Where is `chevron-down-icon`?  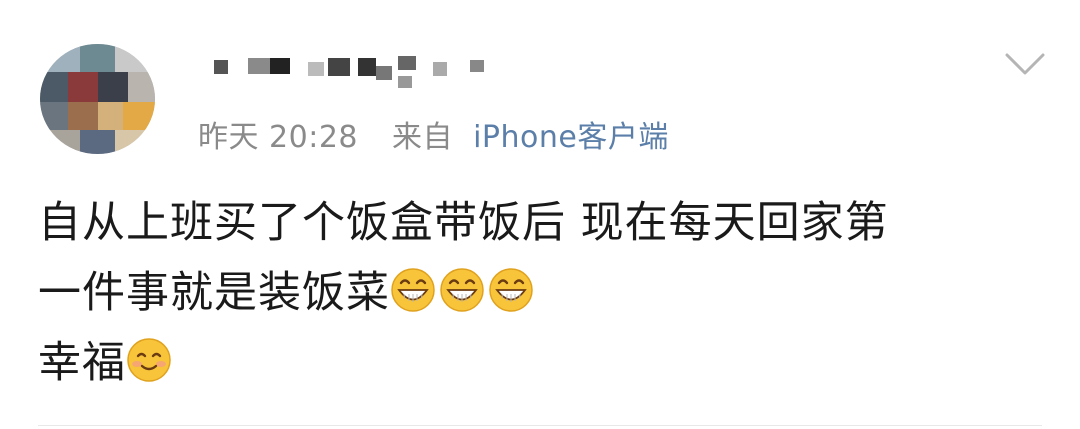
chevron-down-icon is located at coordinates (1025, 64).